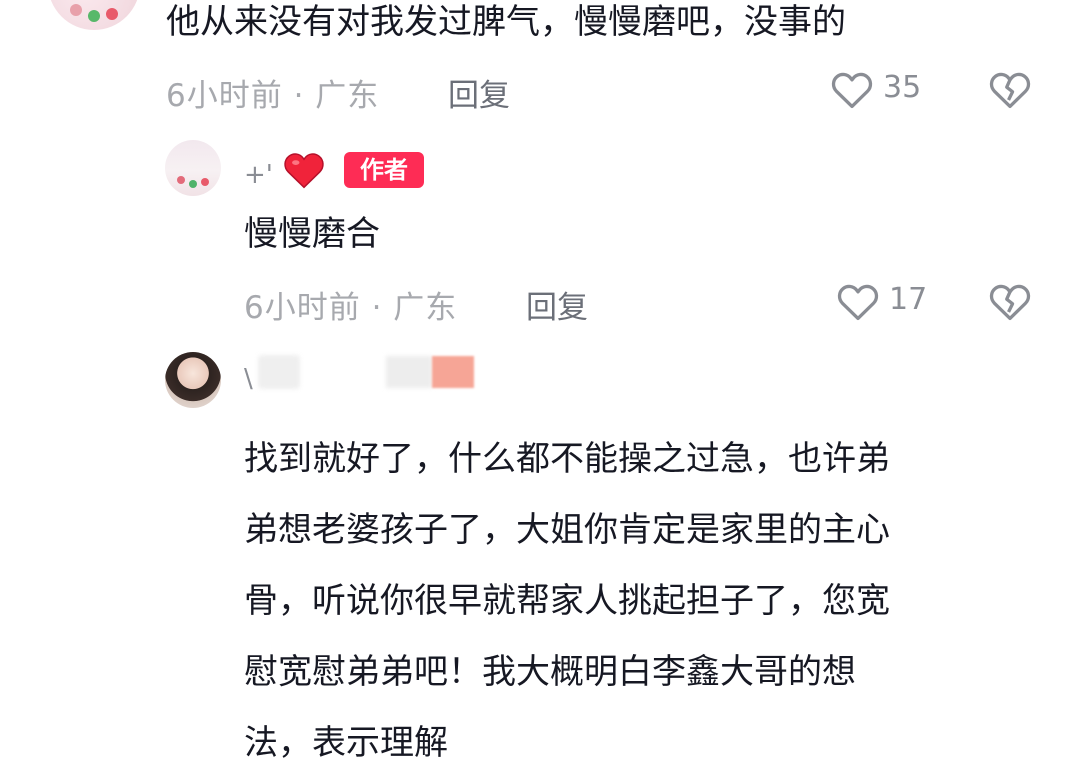  I want to click on comment-line: 慰宽慰弟弟吧！我大概明白李鑫大哥的想, so click(550, 672).